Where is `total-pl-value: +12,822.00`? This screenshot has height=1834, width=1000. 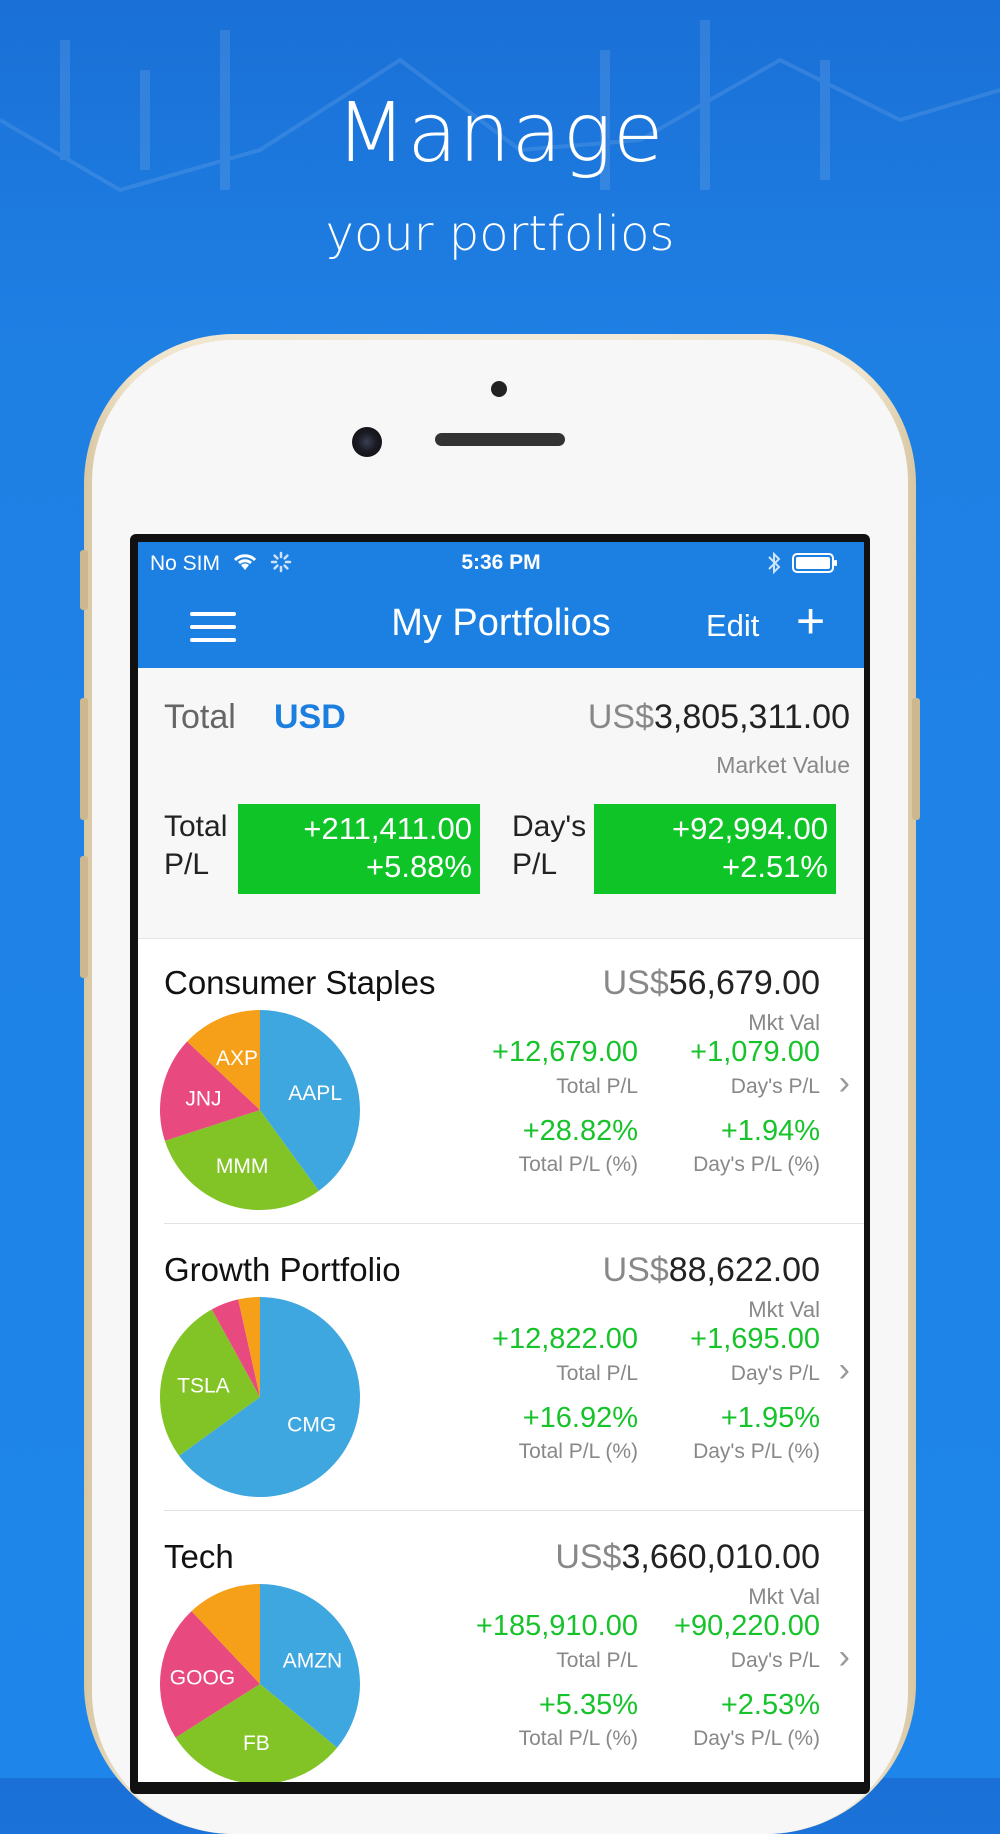
total-pl-value: +12,822.00 is located at coordinates (565, 1339).